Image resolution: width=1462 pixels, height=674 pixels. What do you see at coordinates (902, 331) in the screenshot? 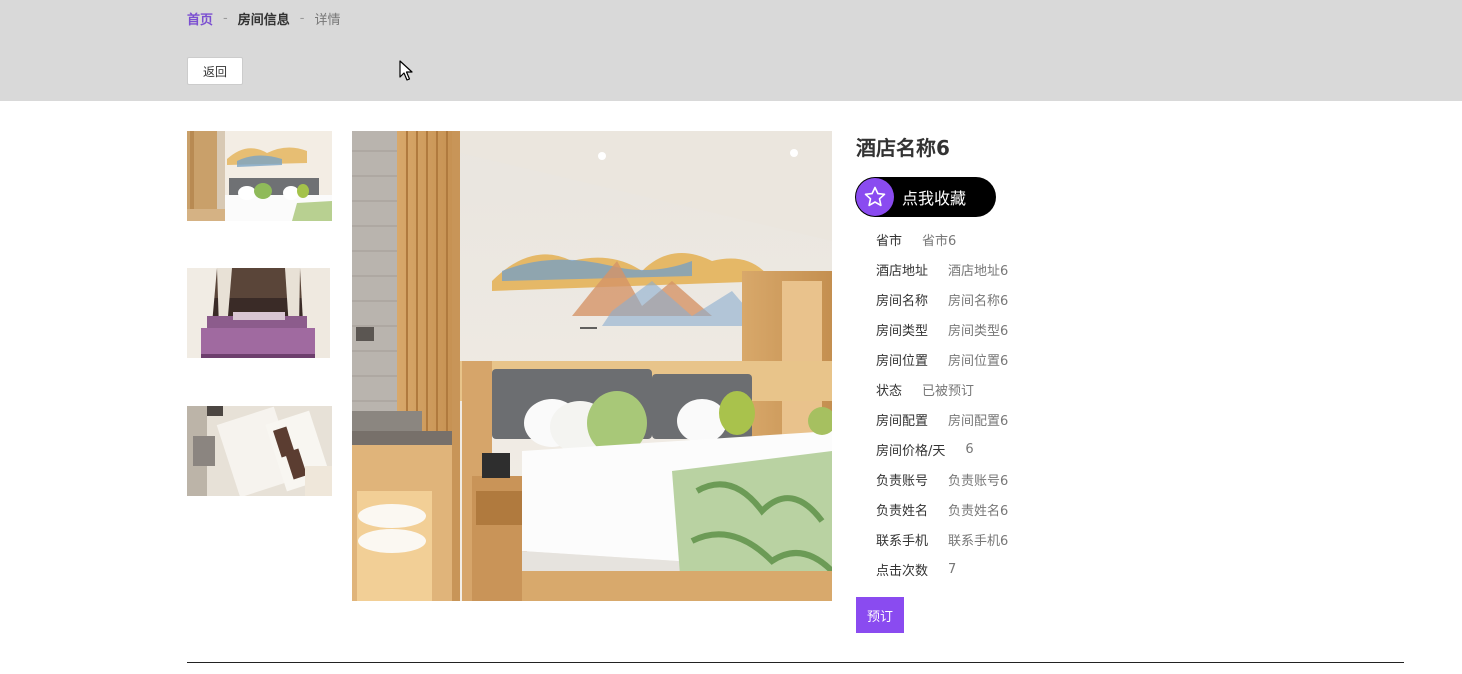
I see `detail-key: 房间类型` at bounding box center [902, 331].